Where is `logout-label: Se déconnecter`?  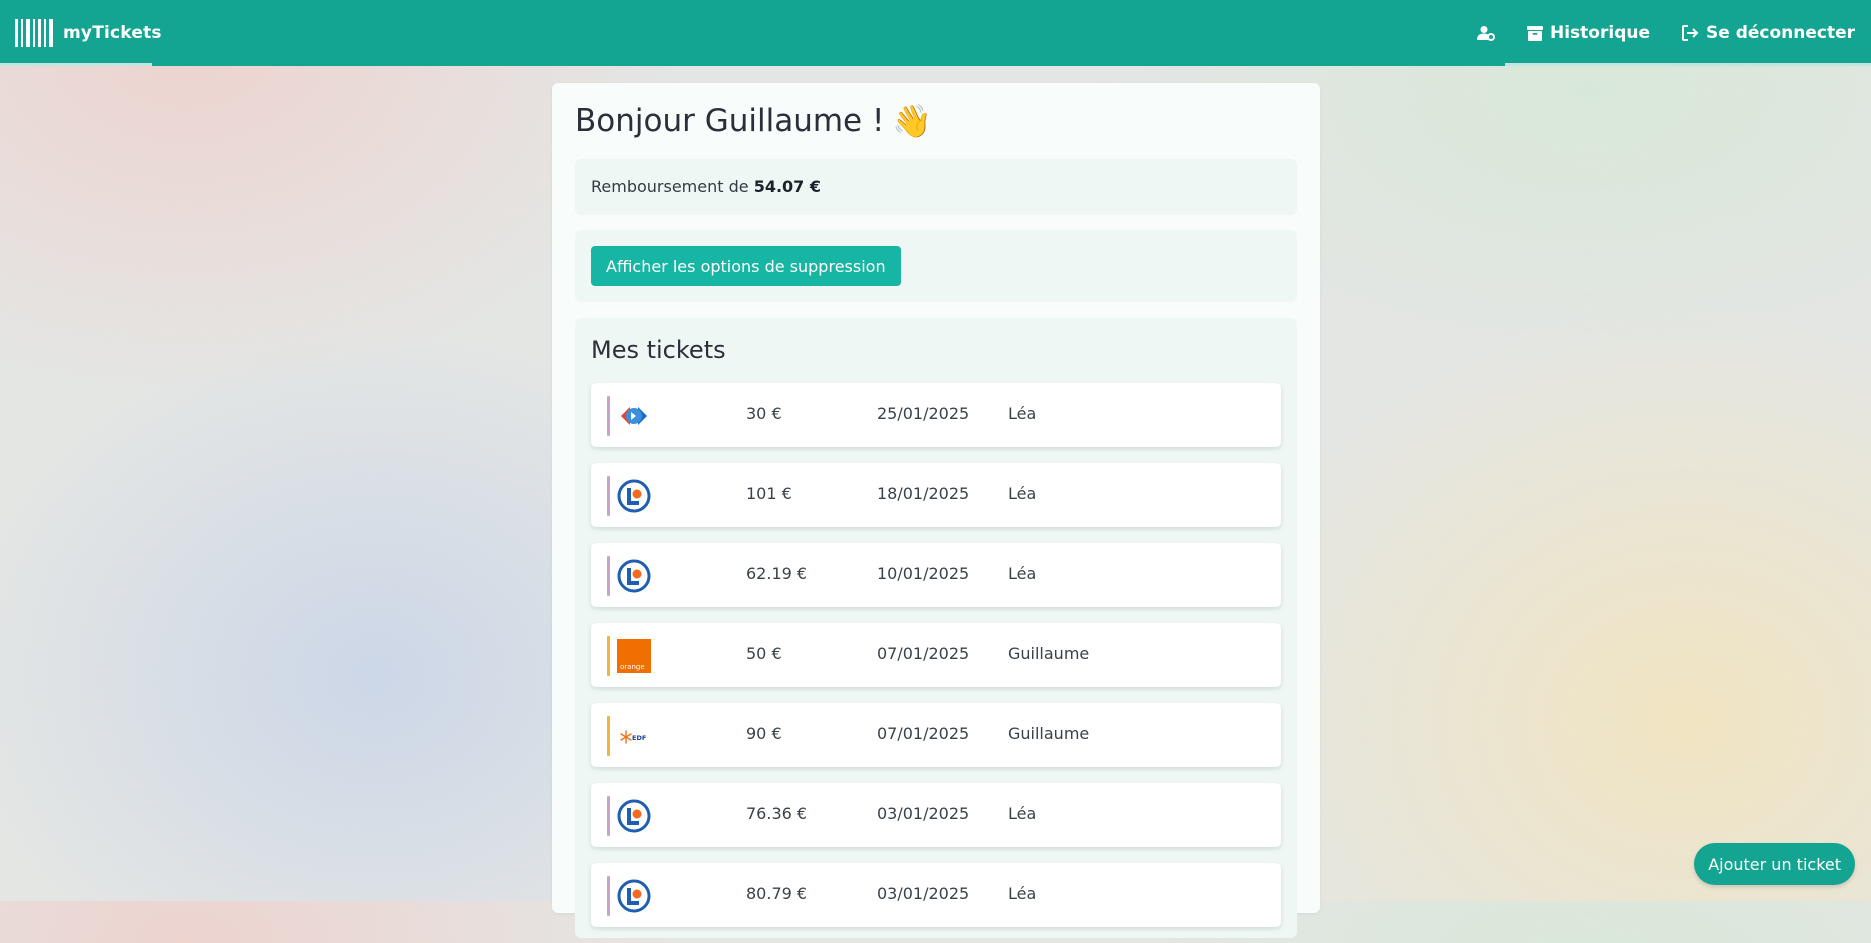
logout-label: Se déconnecter is located at coordinates (1780, 33).